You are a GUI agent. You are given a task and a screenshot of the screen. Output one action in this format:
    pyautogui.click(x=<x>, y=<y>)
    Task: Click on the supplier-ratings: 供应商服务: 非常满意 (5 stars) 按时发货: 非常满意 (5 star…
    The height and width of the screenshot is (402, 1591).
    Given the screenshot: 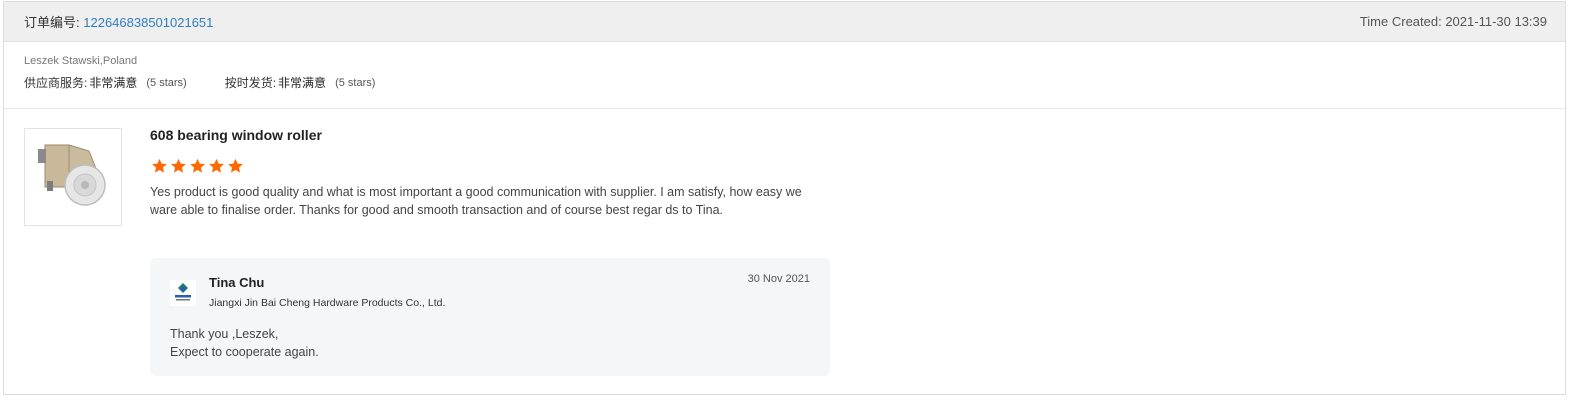 What is the action you would take?
    pyautogui.click(x=794, y=83)
    